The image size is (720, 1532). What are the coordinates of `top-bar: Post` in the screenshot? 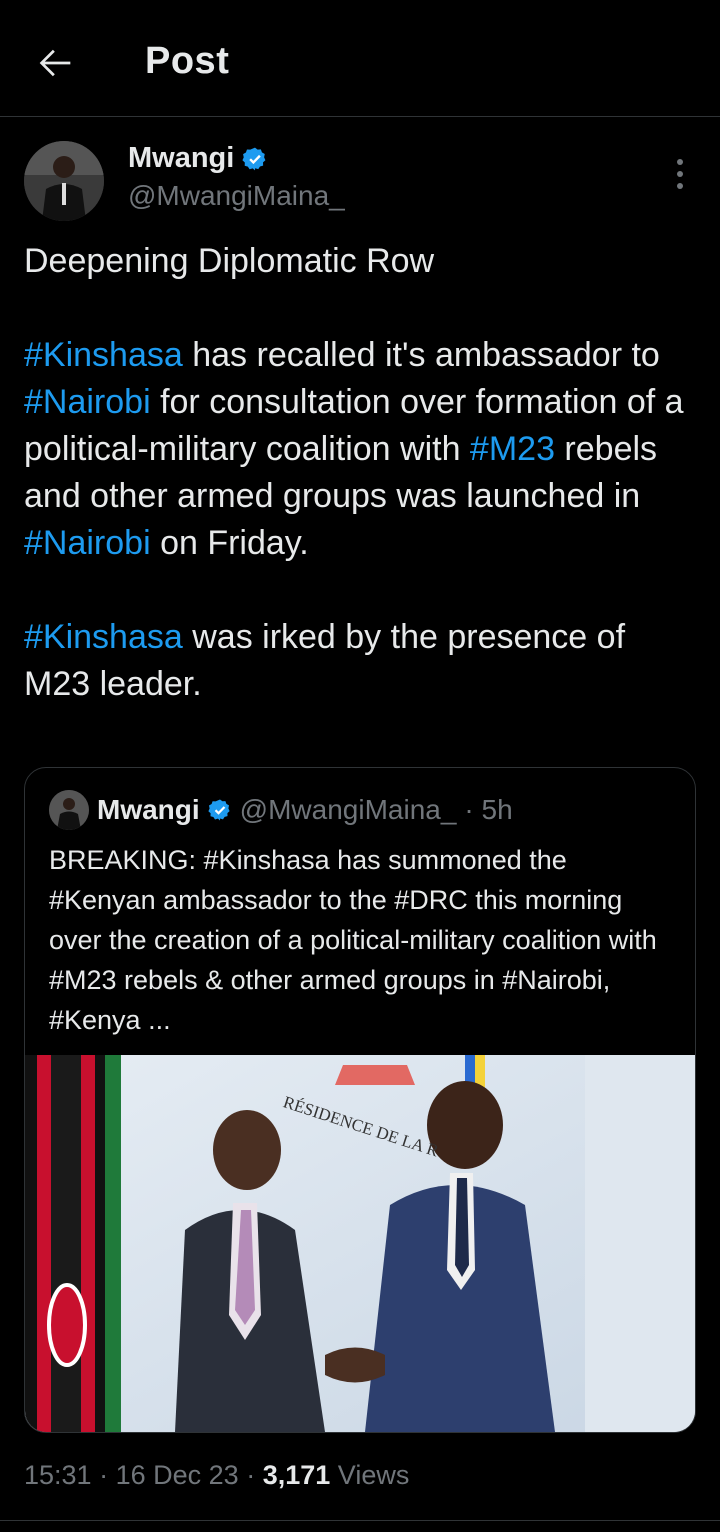 It's located at (360, 58).